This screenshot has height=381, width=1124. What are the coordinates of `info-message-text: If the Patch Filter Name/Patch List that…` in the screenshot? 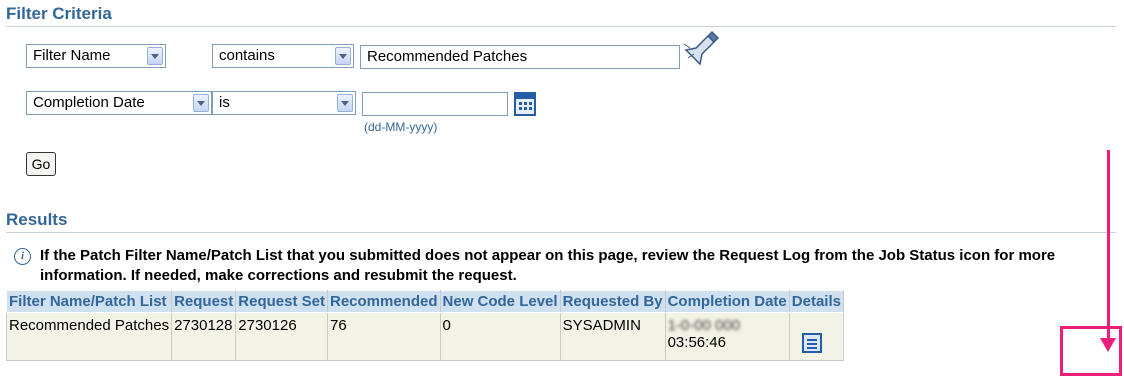 It's located at (548, 265).